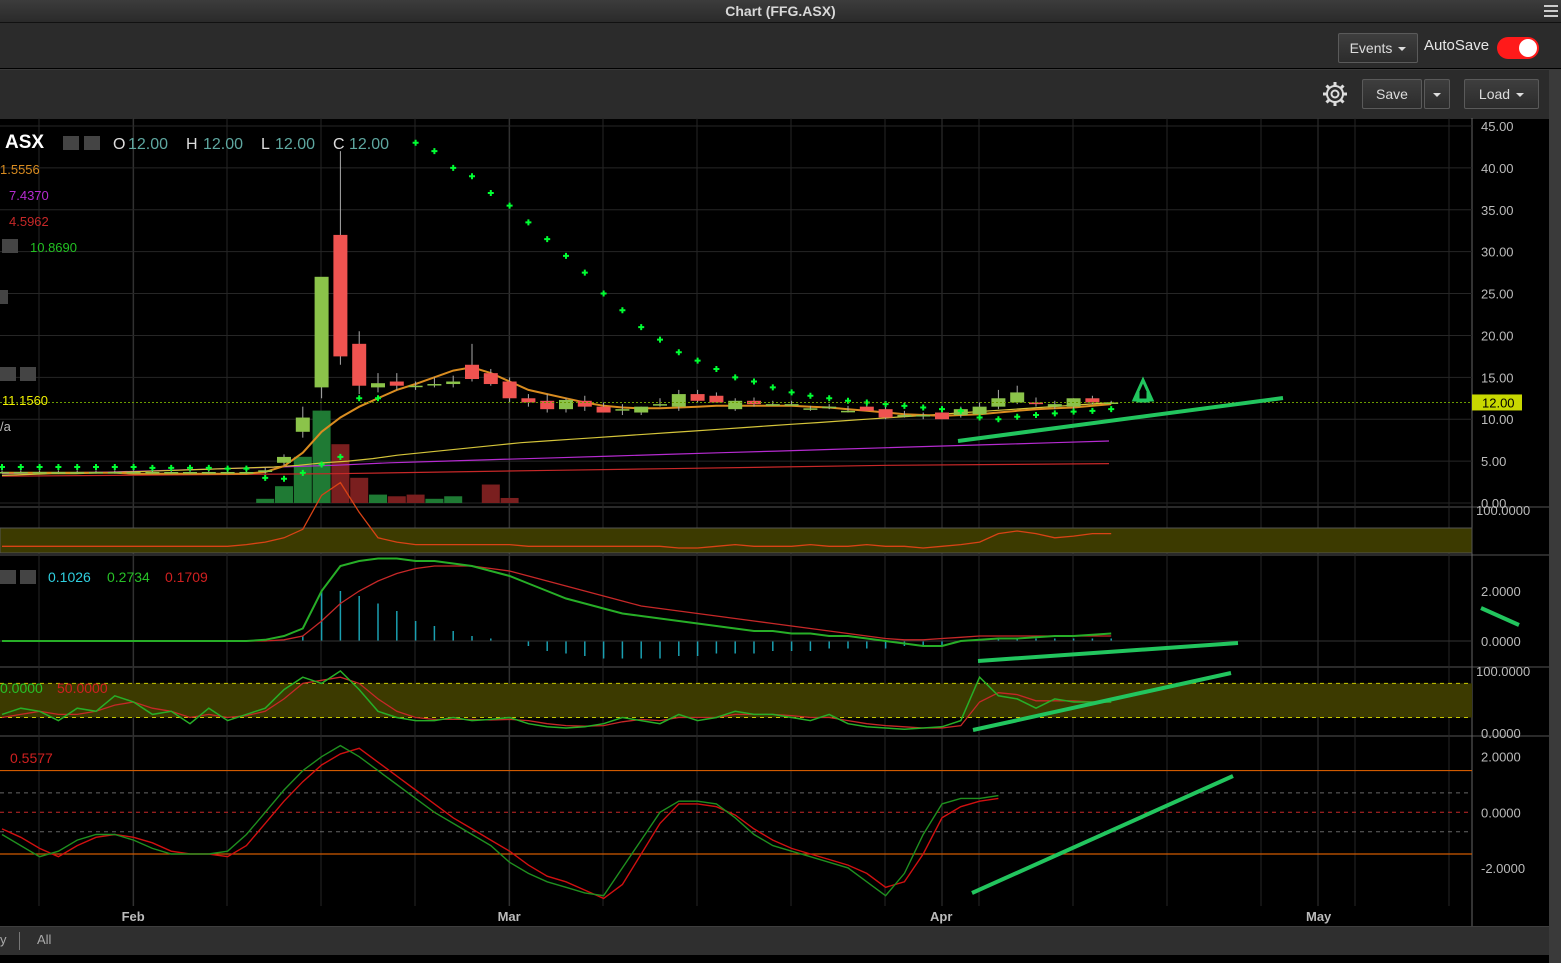 The image size is (1561, 963). I want to click on y-tick-label: 15.00, so click(1497, 377).